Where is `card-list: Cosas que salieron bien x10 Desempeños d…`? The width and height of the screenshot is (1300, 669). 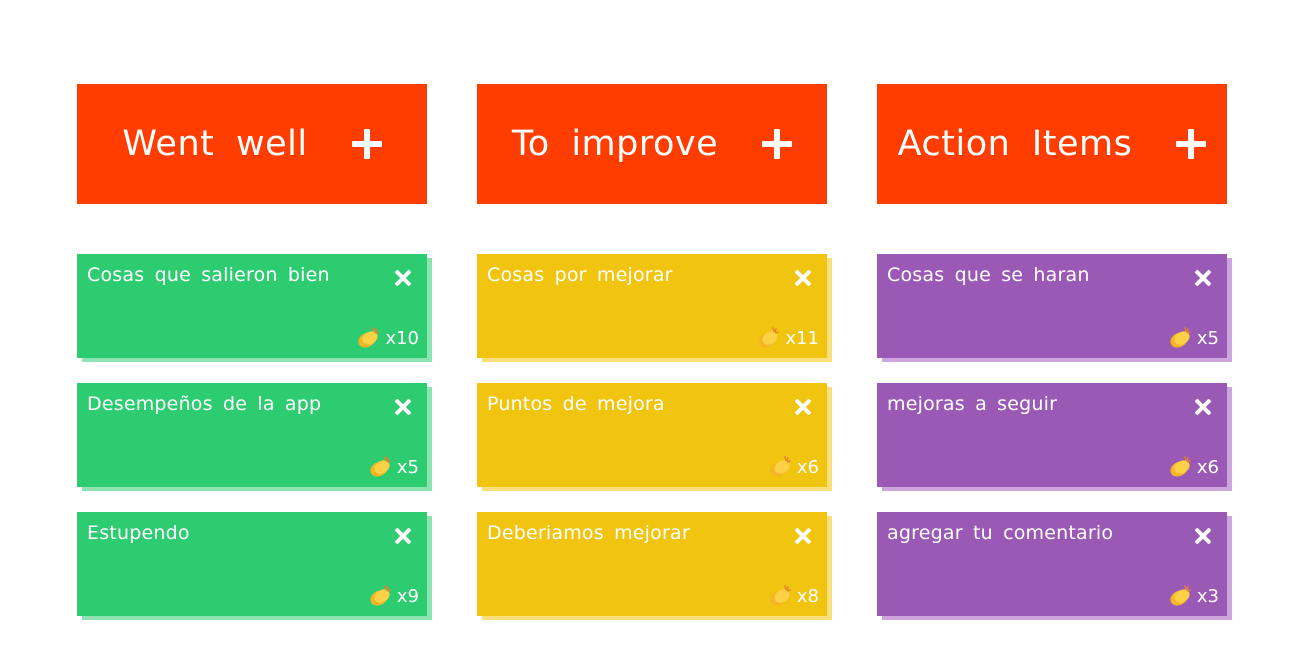 card-list: Cosas que salieron bien x10 Desempeños d… is located at coordinates (252, 435).